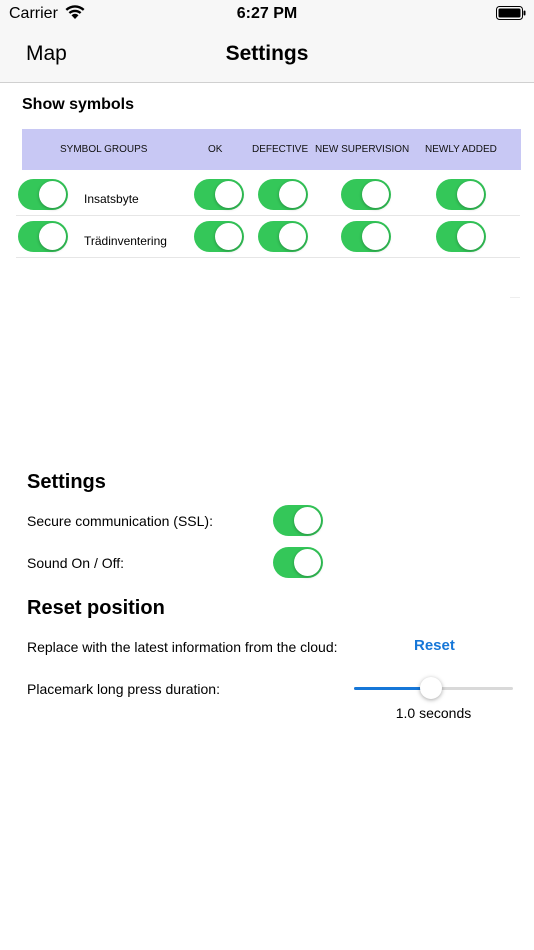 The width and height of the screenshot is (534, 950). Describe the element at coordinates (283, 194) in the screenshot. I see `defective-toggle-insatsbyte` at that location.